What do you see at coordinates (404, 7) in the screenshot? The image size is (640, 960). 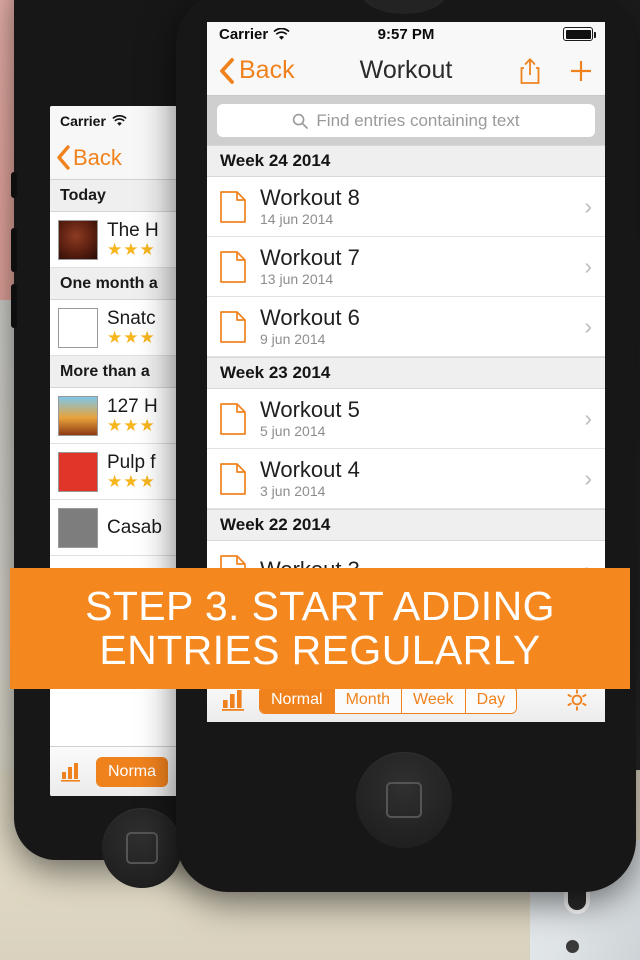 I see `phone-earpiece-speaker` at bounding box center [404, 7].